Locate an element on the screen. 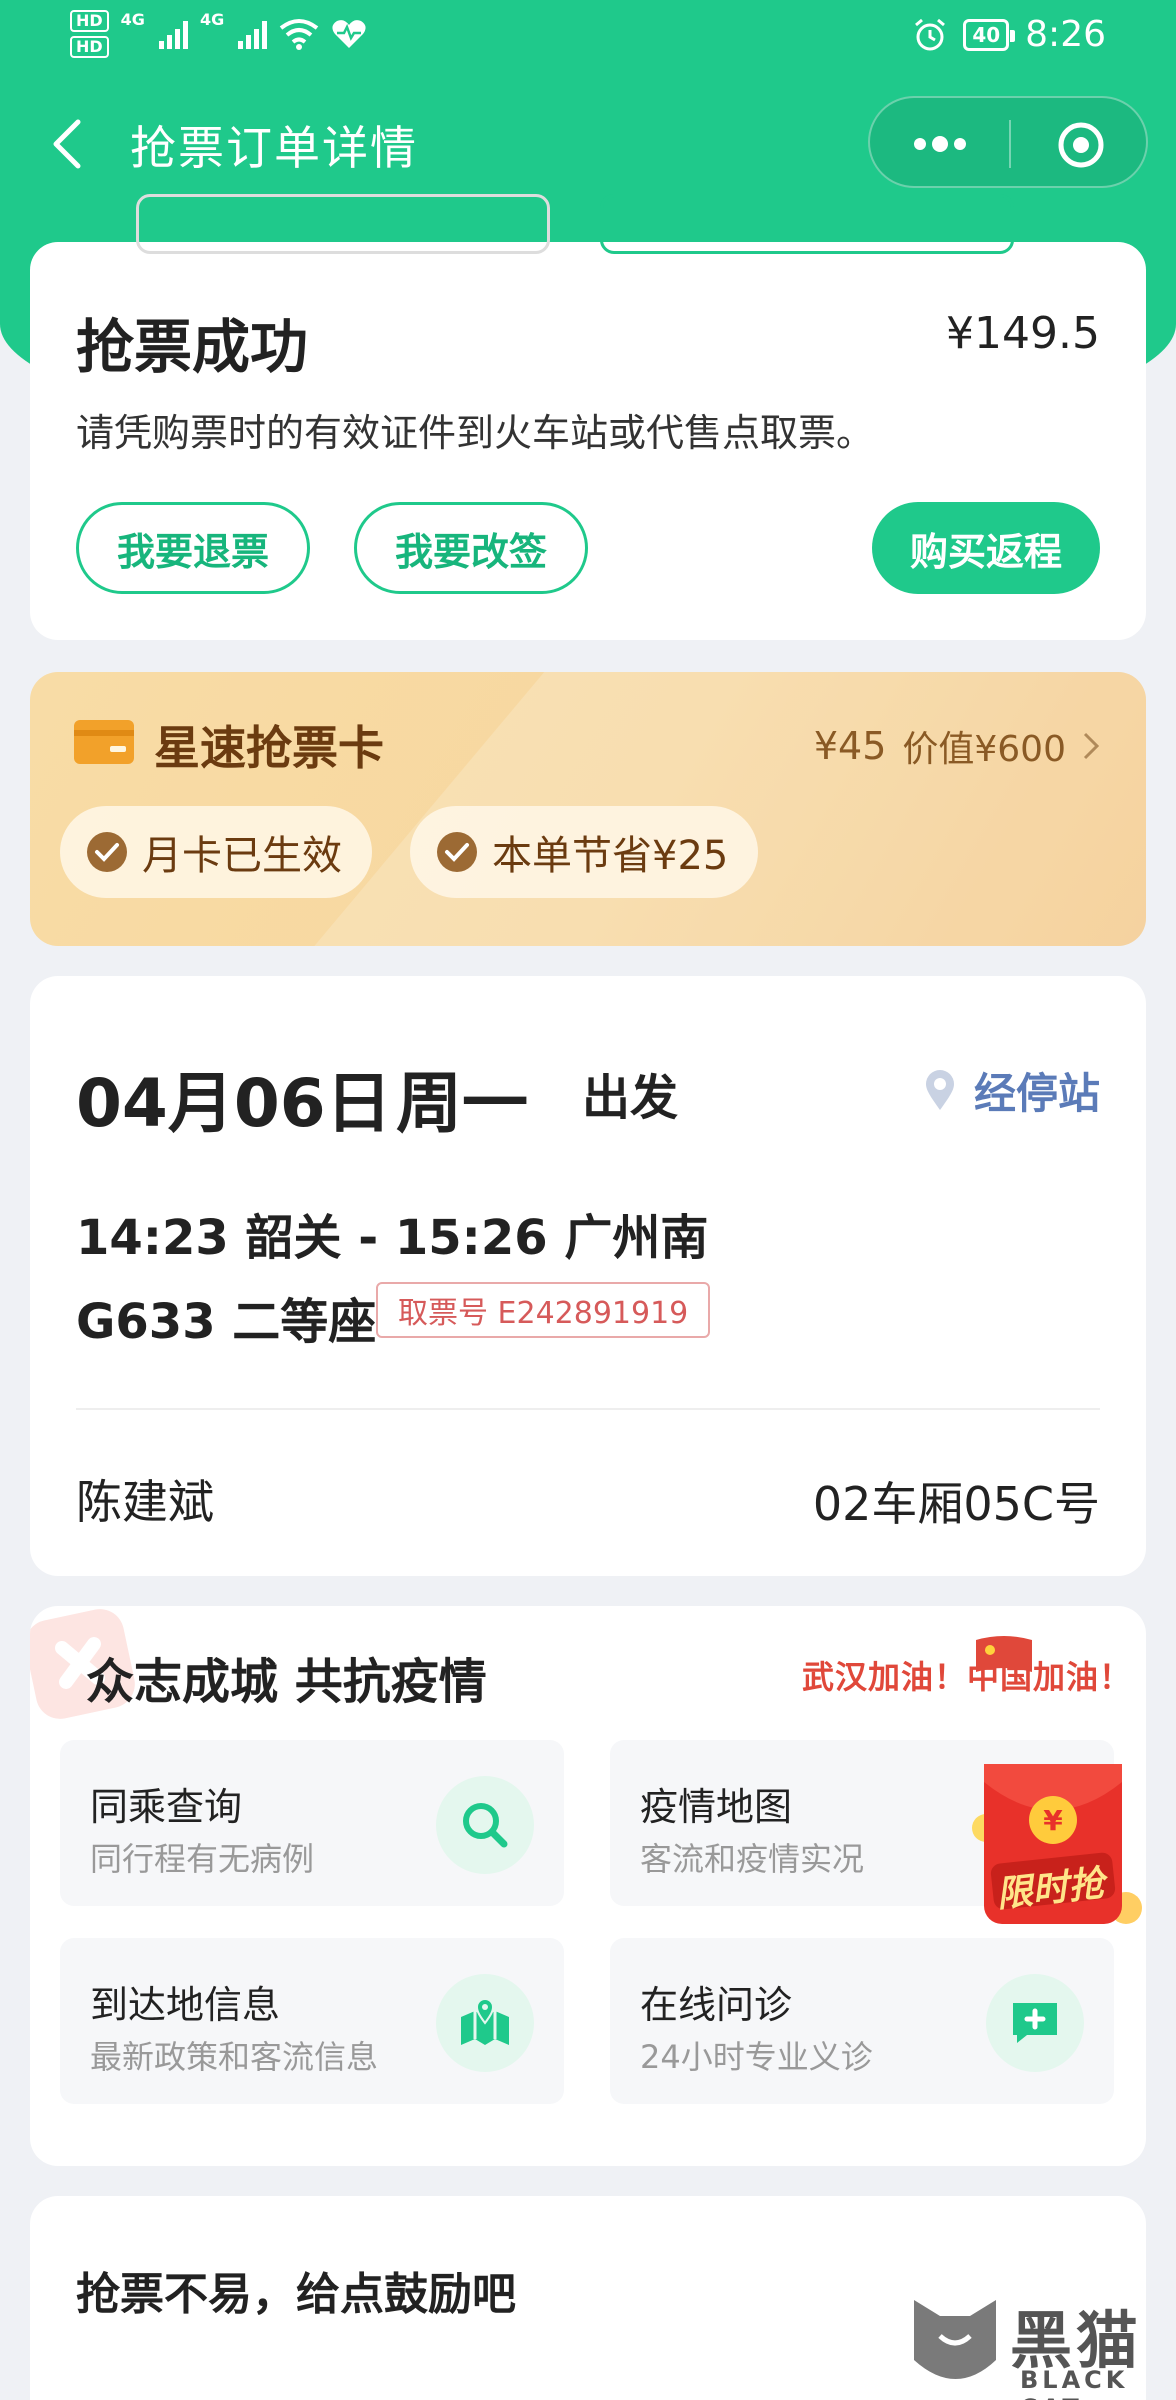 This screenshot has width=1176, height=2400. stops-label: 经停站 is located at coordinates (1036, 1093).